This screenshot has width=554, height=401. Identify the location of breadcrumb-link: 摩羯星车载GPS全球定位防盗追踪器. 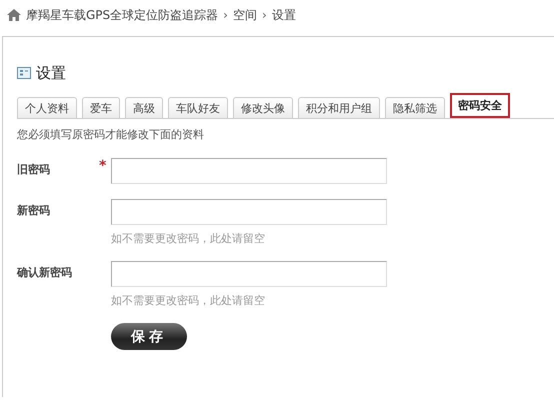
(122, 15).